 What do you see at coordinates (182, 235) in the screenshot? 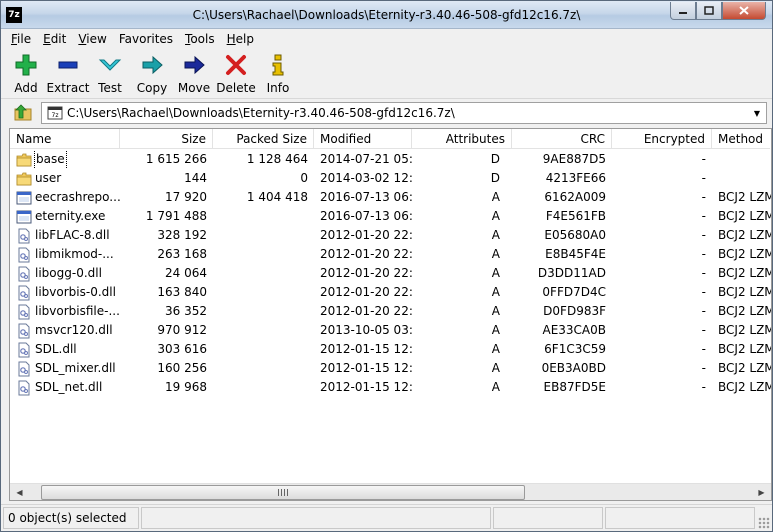
I see `file-size: 328 192` at bounding box center [182, 235].